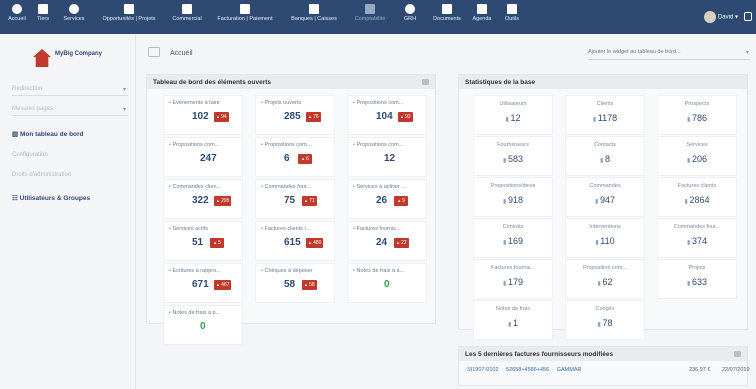 Image resolution: width=756 pixels, height=389 pixels. Describe the element at coordinates (295, 157) in the screenshot. I see `open-element-card: Propositions com... 66` at that location.